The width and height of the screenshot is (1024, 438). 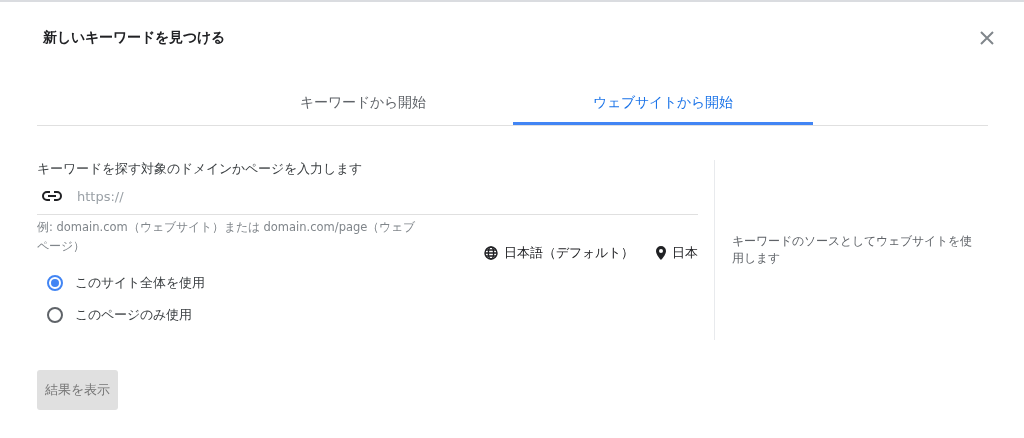 I want to click on radio-option: このページのみ使用, so click(x=372, y=315).